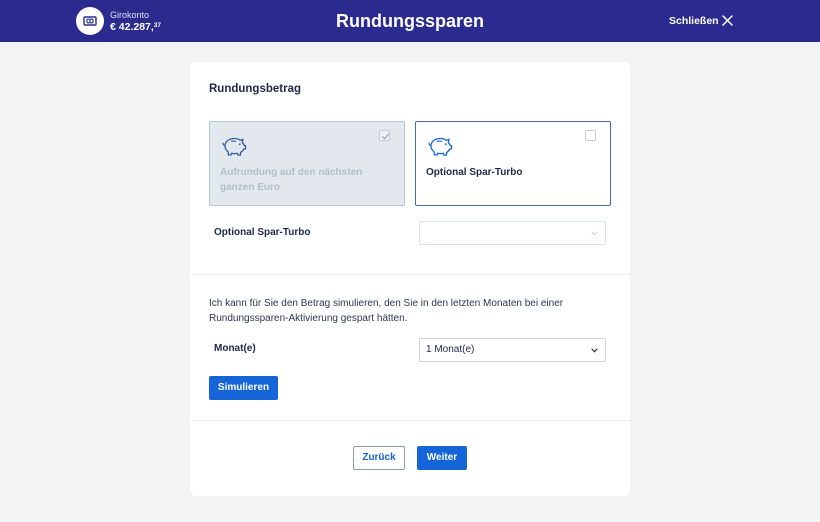 The height and width of the screenshot is (522, 820). What do you see at coordinates (590, 135) in the screenshot?
I see `tile-spar-turbo-checkbox` at bounding box center [590, 135].